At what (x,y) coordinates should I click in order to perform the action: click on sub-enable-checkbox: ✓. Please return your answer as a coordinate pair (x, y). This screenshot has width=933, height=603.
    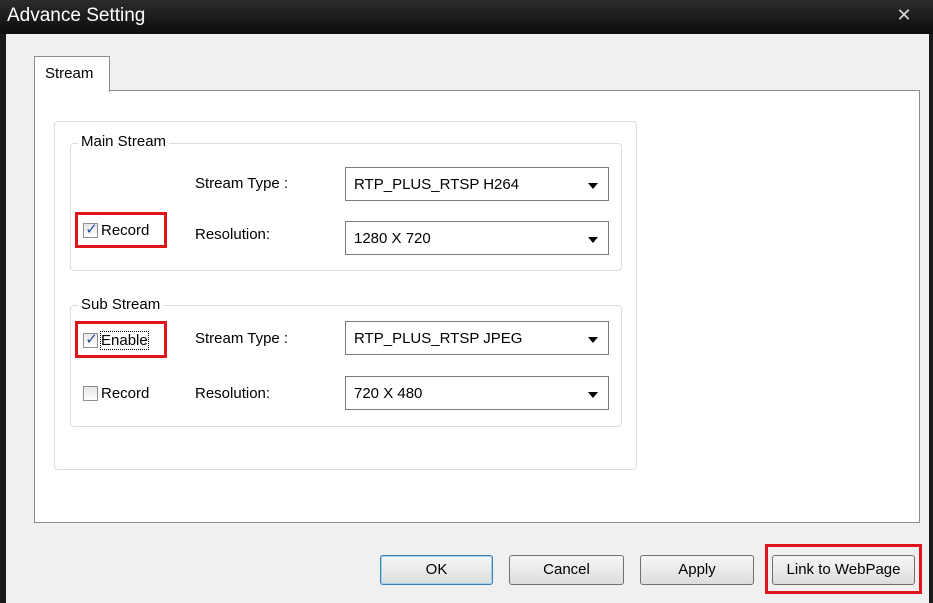
    Looking at the image, I should click on (90, 339).